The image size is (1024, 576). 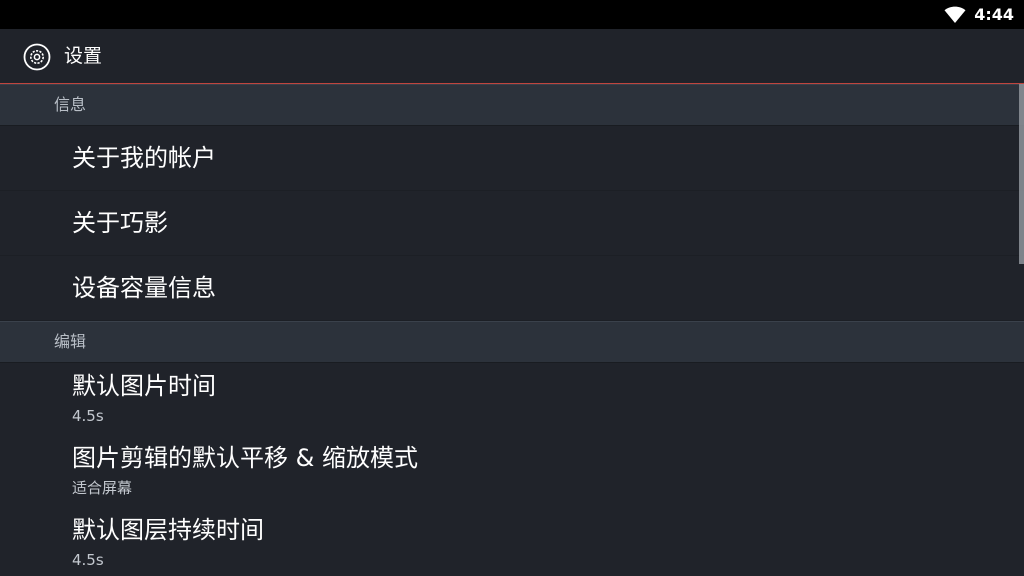 What do you see at coordinates (144, 386) in the screenshot?
I see `pref-title: 默认图片时间` at bounding box center [144, 386].